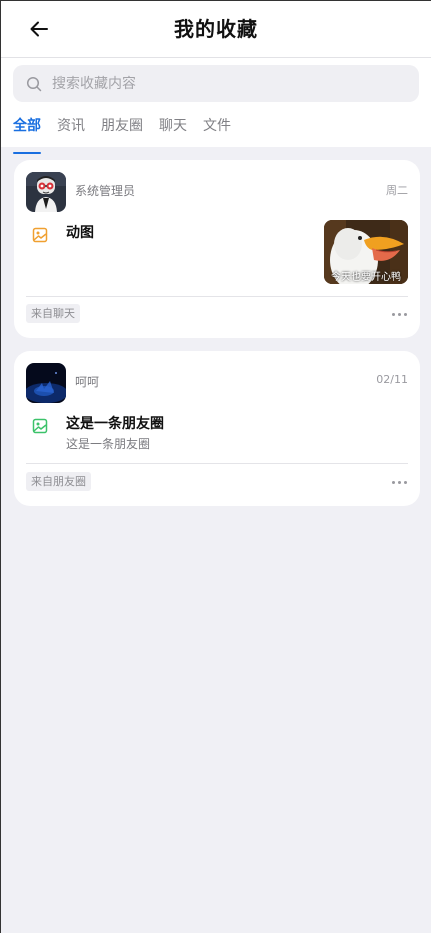 This screenshot has width=431, height=933. Describe the element at coordinates (173, 131) in the screenshot. I see `tab-chat: 聊天` at that location.